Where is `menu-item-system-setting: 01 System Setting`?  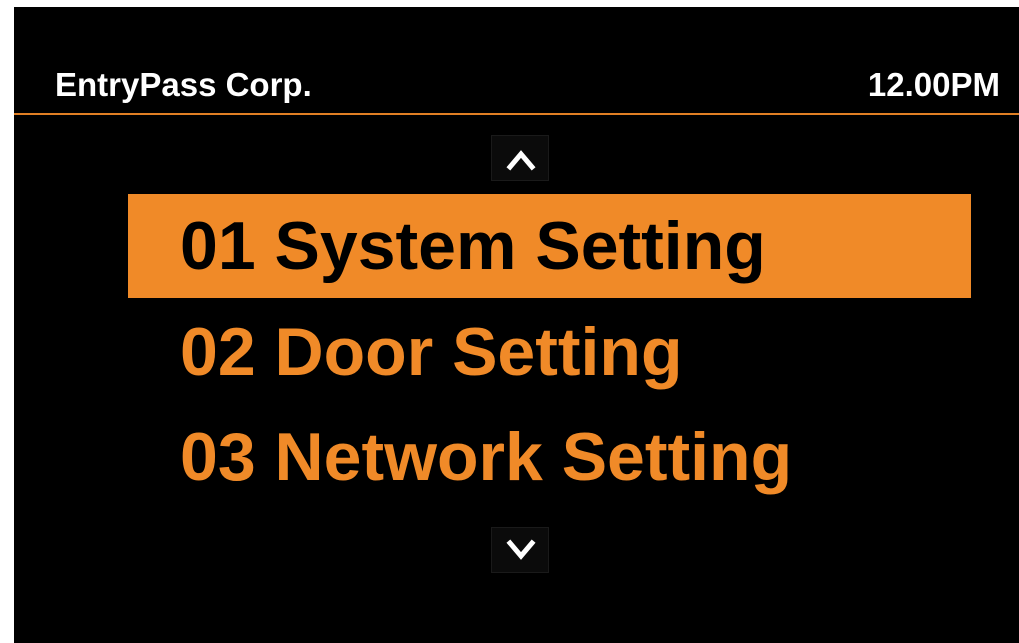
menu-item-system-setting: 01 System Setting is located at coordinates (549, 246).